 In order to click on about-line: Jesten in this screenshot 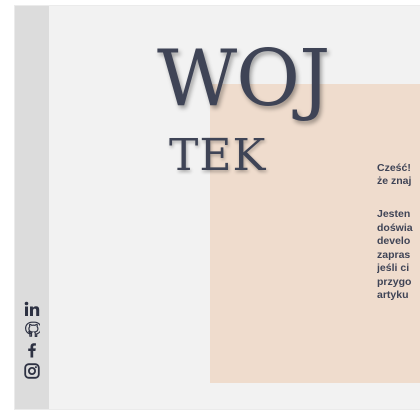, I will do `click(394, 214)`.